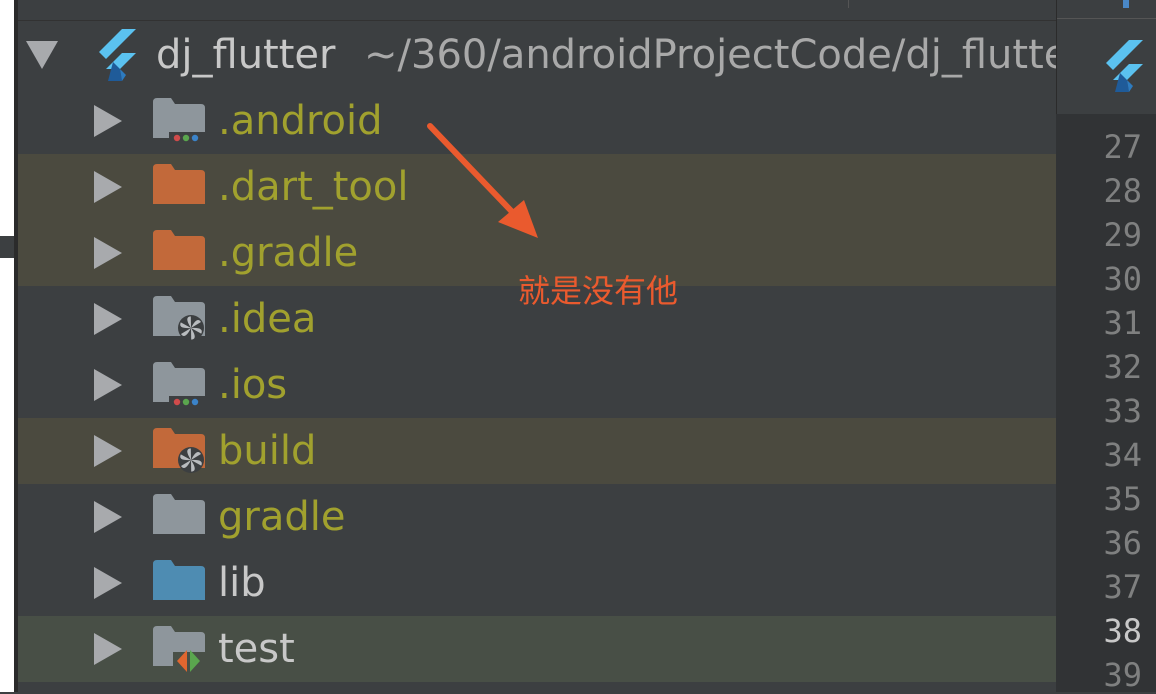 This screenshot has width=1156, height=694. I want to click on left-edge-panel, so click(9, 346).